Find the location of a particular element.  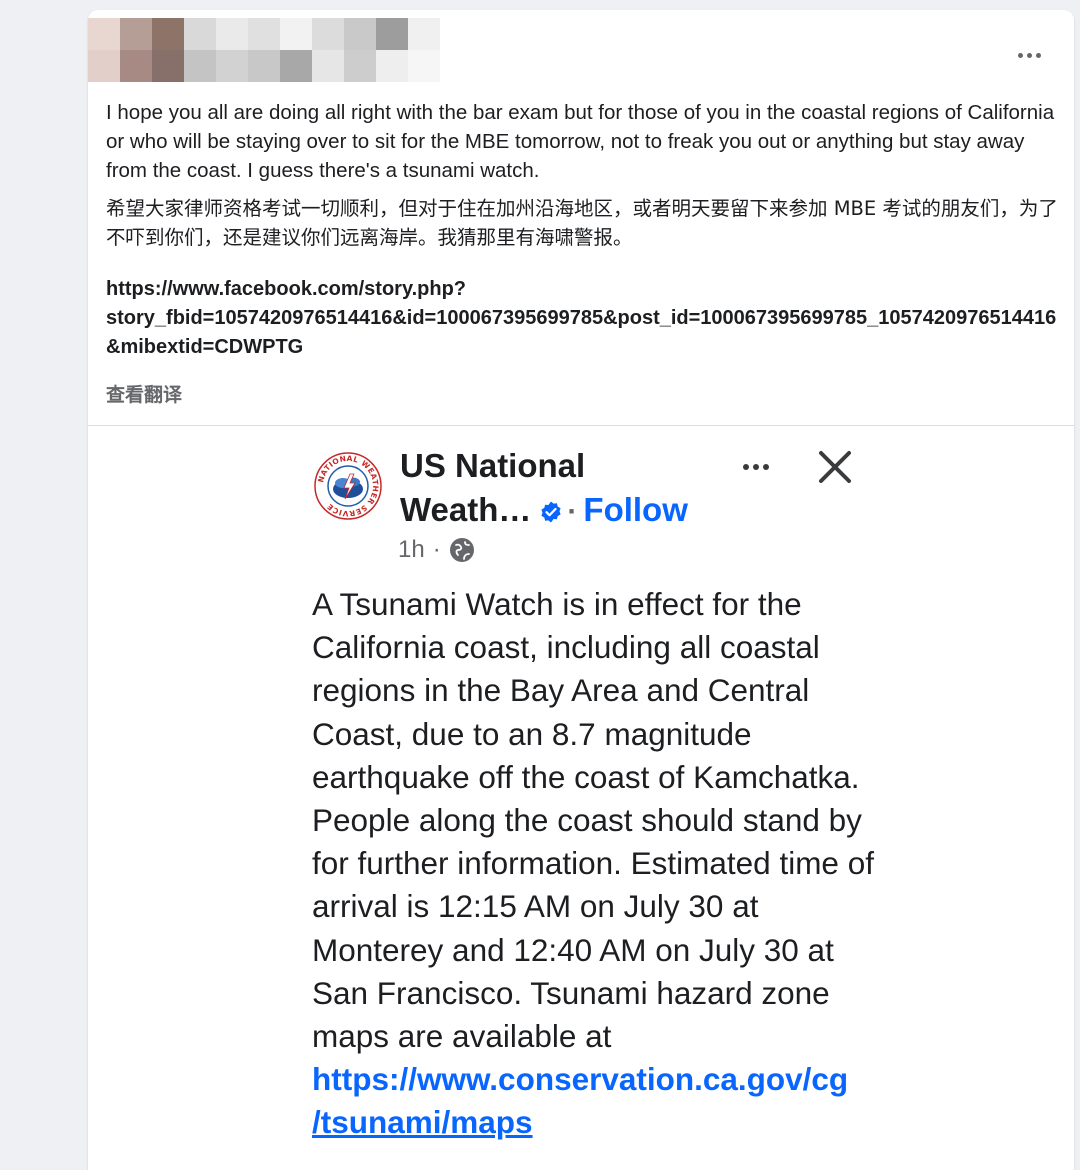

nws-logo: NATIONAL WEATHER SERVICE is located at coordinates (348, 486).